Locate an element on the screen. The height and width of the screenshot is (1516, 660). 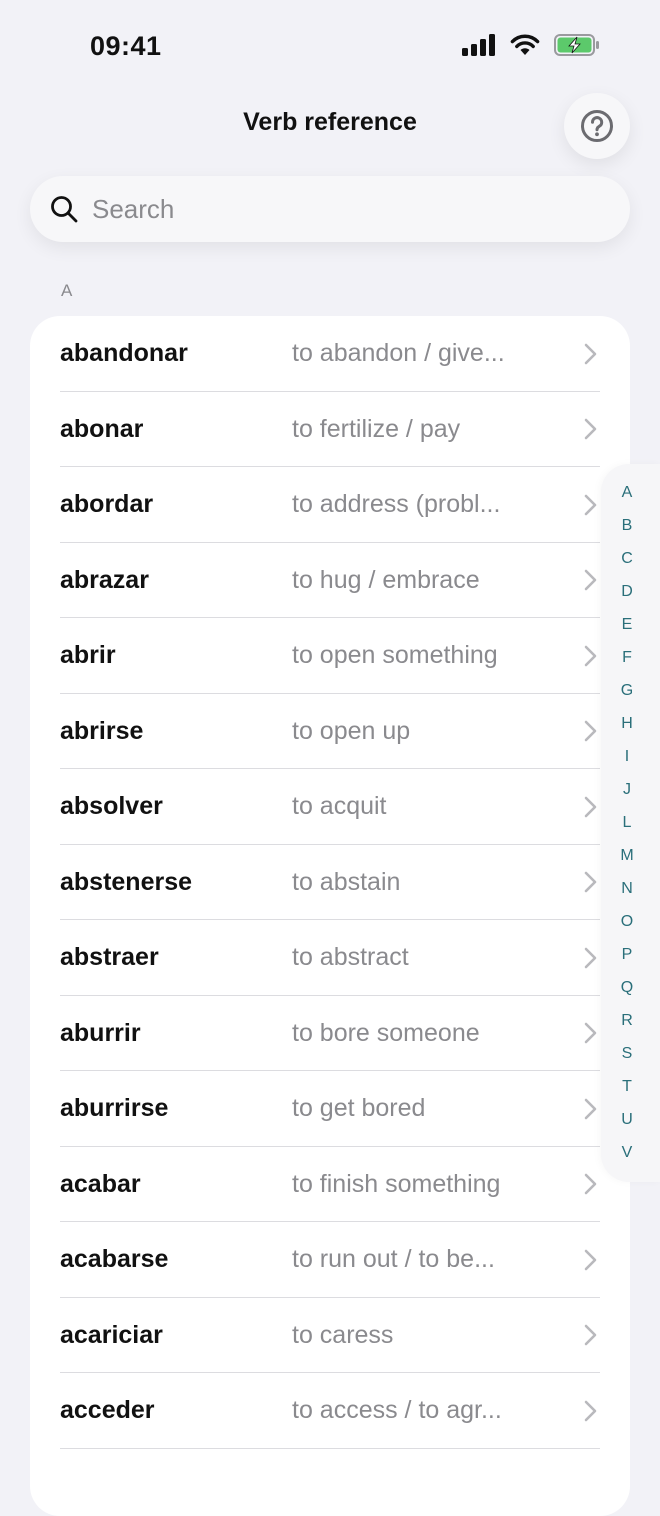
verb-row: absolver to acquit is located at coordinates (330, 807).